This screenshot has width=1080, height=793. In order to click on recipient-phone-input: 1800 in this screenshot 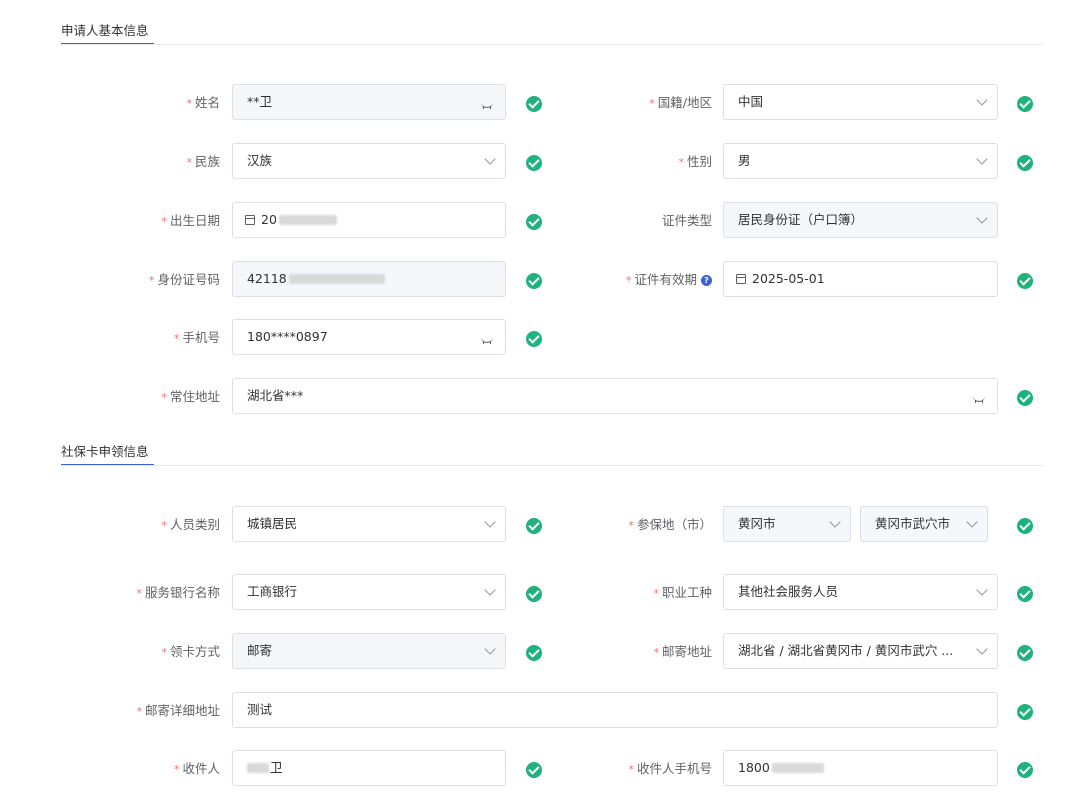, I will do `click(860, 768)`.